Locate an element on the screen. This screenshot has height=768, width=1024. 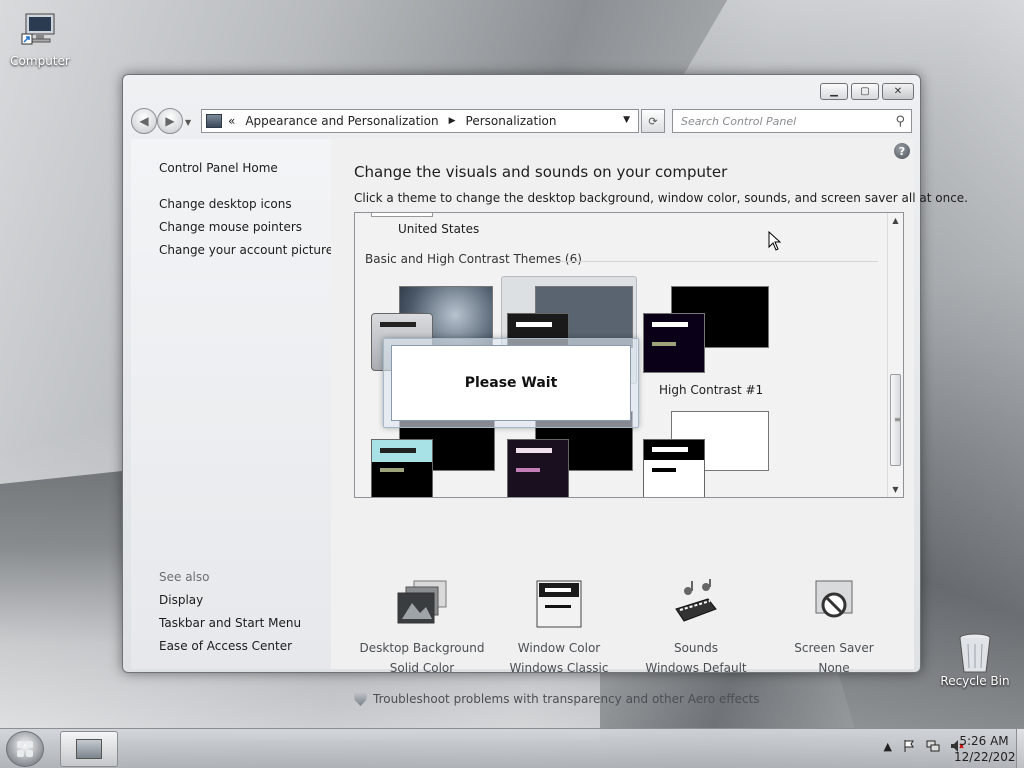
maximize-button: ▢ is located at coordinates (865, 91).